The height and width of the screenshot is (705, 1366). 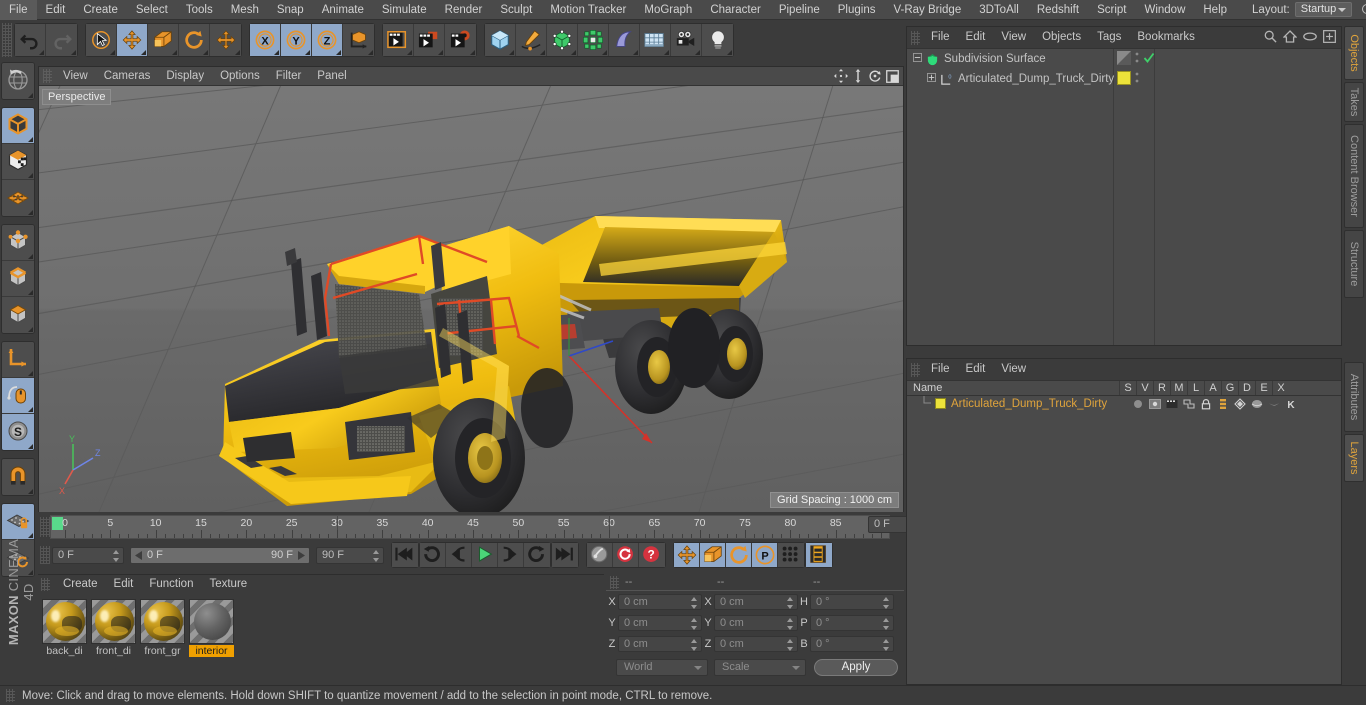 I want to click on texture-mode-button, so click(x=18, y=162).